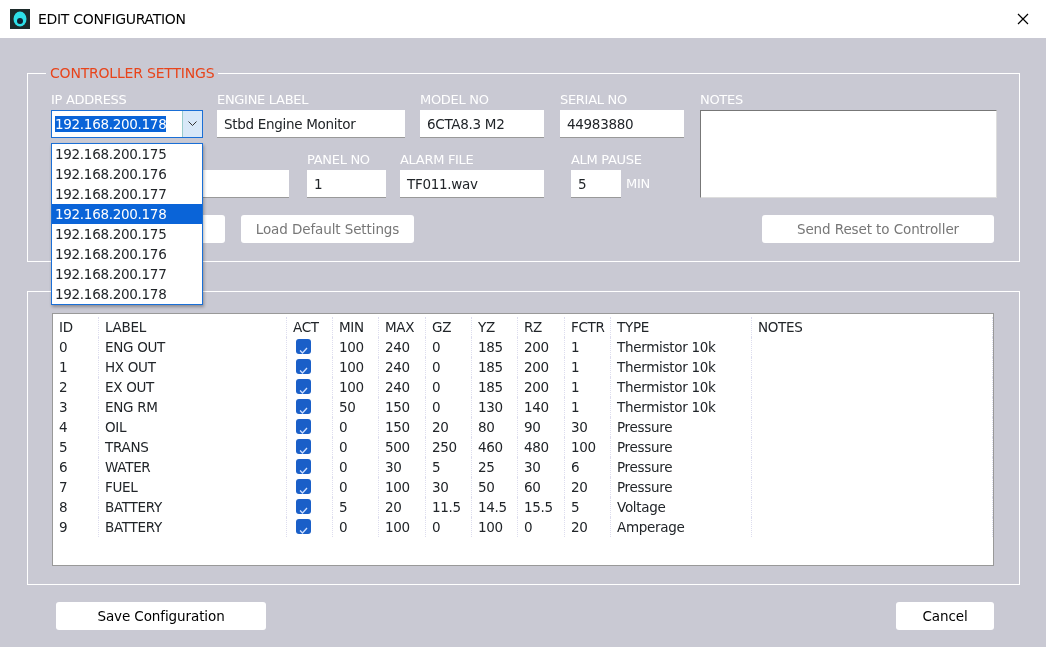 This screenshot has width=1046, height=647. Describe the element at coordinates (76, 487) in the screenshot. I see `table-cell: 7` at that location.